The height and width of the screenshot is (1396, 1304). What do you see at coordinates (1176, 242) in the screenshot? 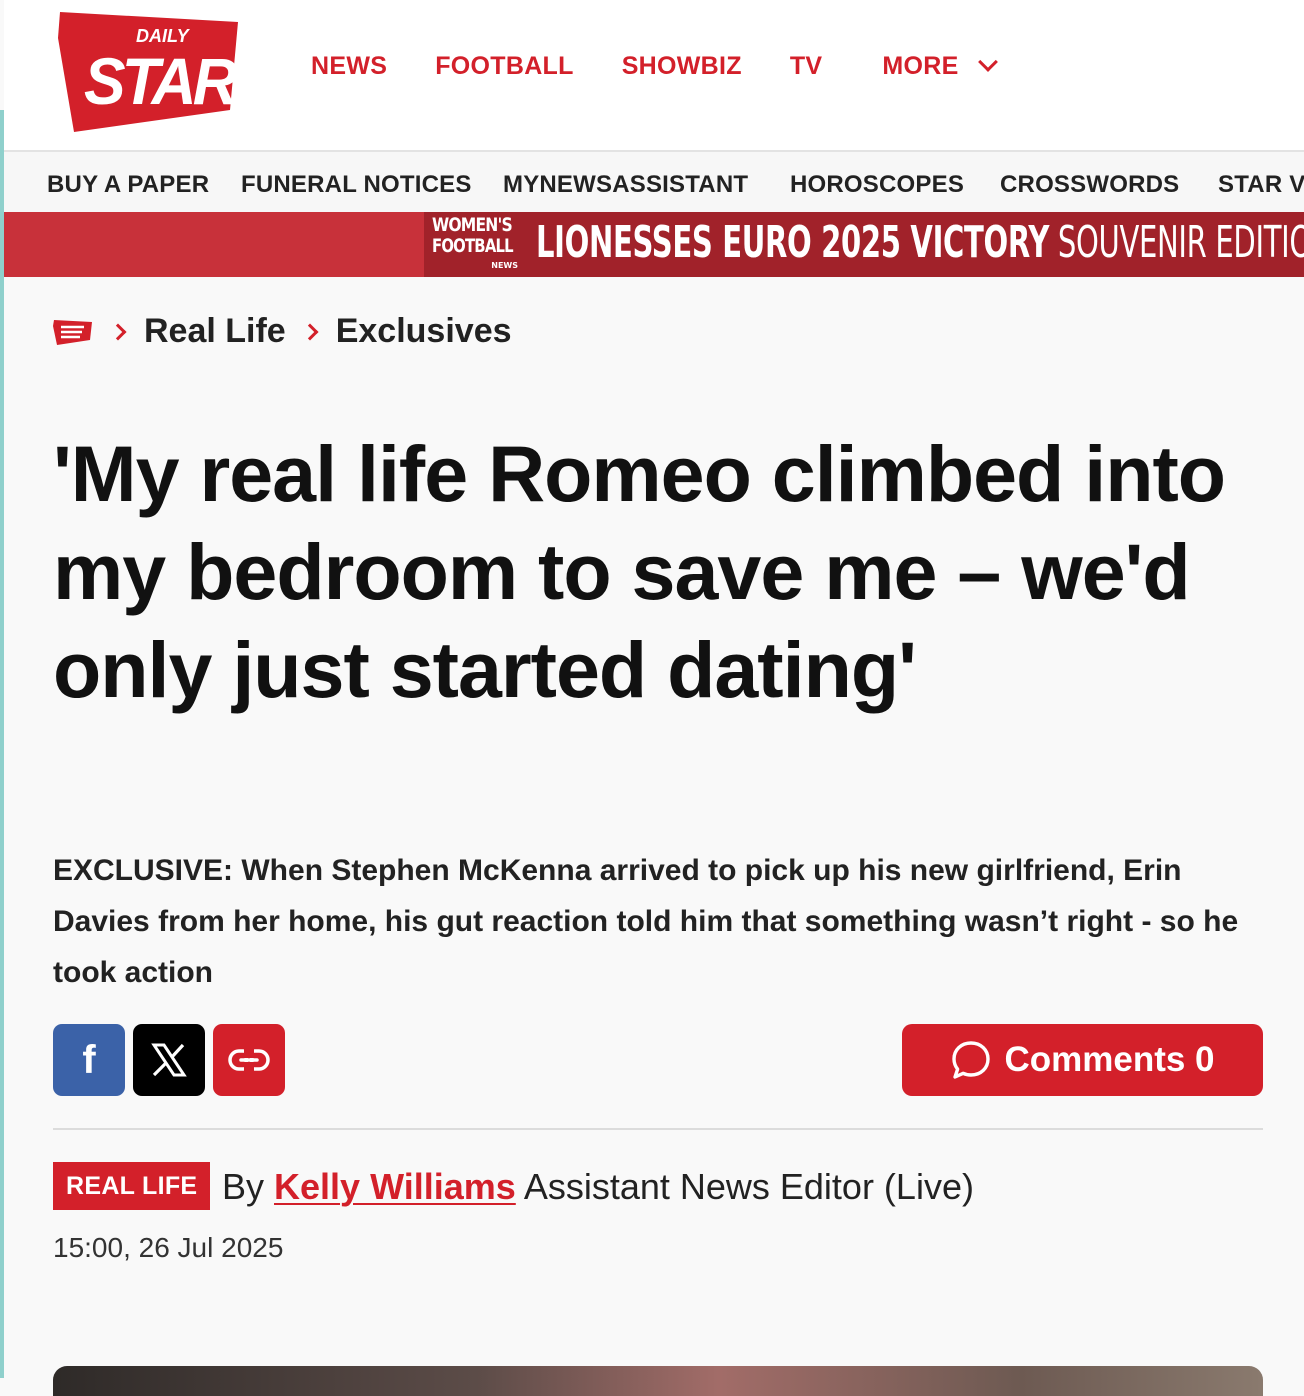
I see `promo-title-thin: SOUVENIR EDITIO` at bounding box center [1176, 242].